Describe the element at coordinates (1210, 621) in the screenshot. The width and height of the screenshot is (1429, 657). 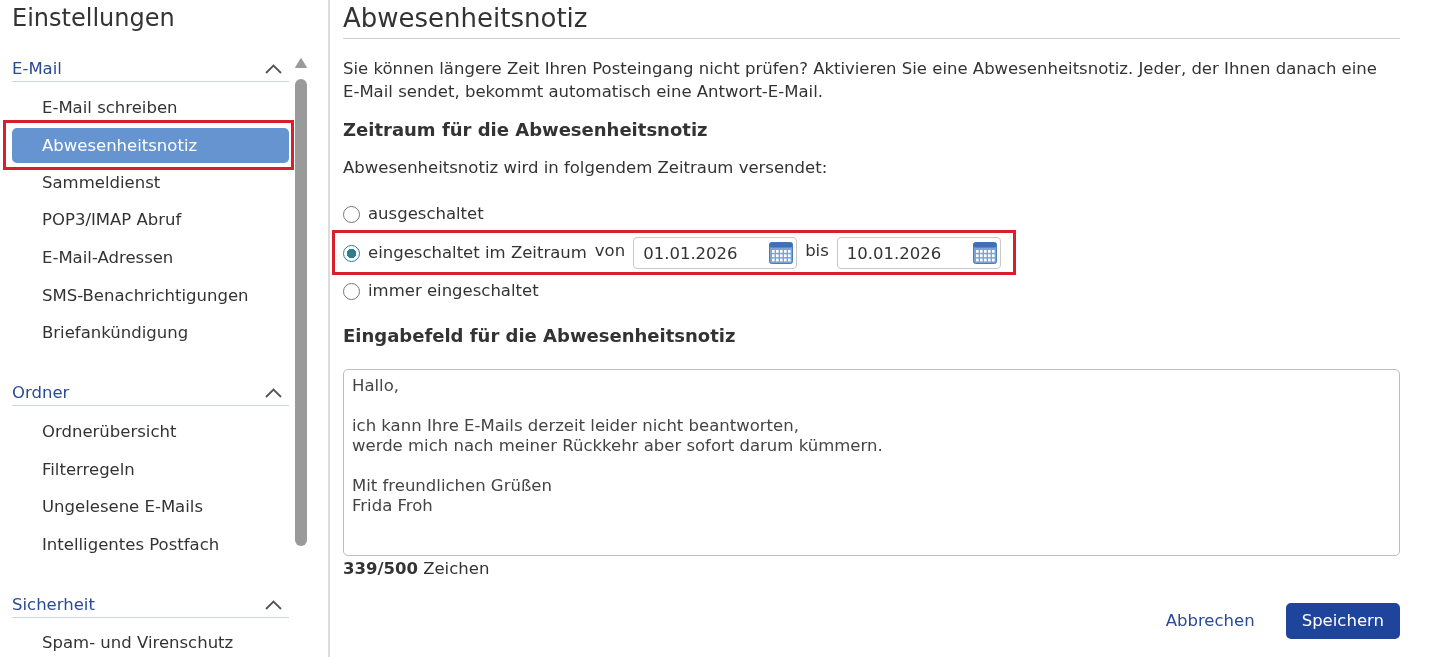
I see `cancel-link: Abbrechen` at that location.